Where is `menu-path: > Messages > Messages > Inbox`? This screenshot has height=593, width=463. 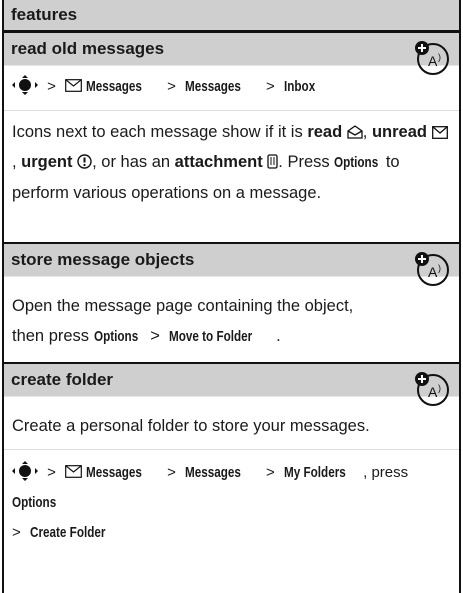 menu-path: > Messages > Messages > Inbox is located at coordinates (231, 87).